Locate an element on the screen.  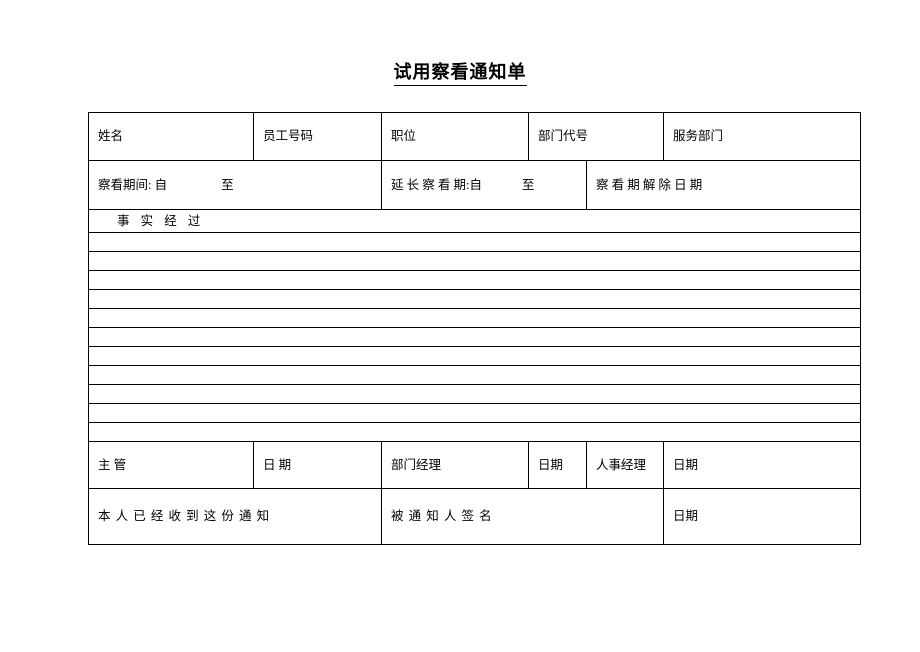
table-row-period: 察看期间: 自 至 延 长 察 看 期:自 至 察 看 期 解 除 日 期 is located at coordinates (474, 185).